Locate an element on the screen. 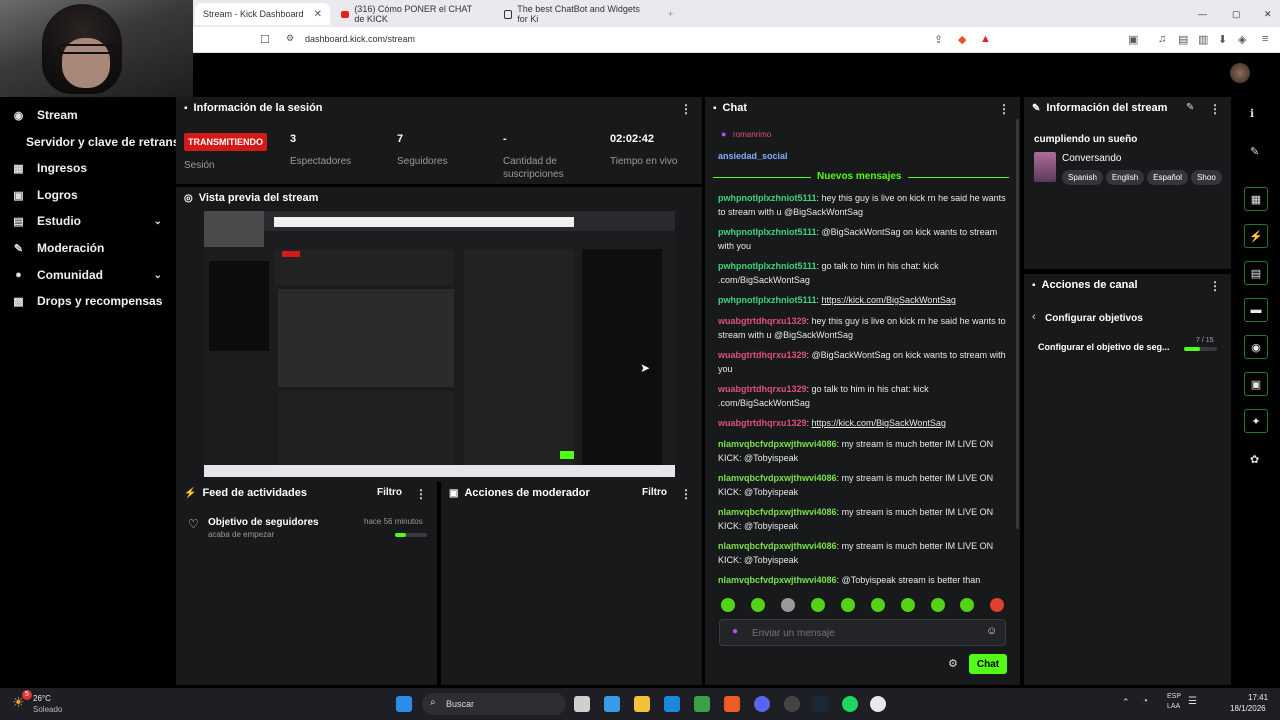 This screenshot has height=720, width=1280. category-thumbnail is located at coordinates (1045, 167).